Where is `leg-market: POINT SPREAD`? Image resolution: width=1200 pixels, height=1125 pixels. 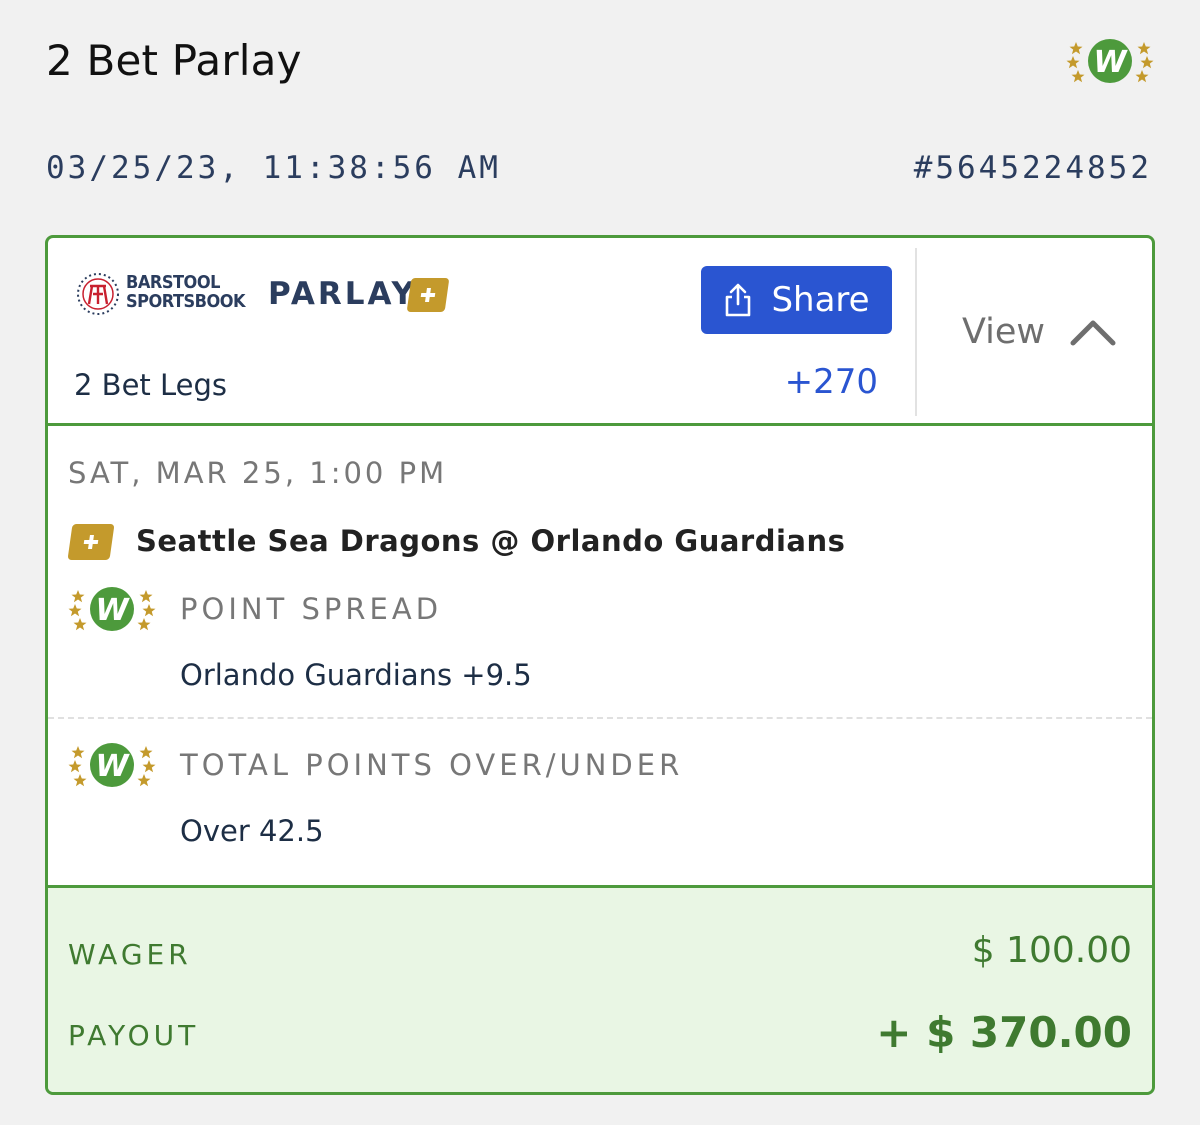
leg-market: POINT SPREAD is located at coordinates (311, 609).